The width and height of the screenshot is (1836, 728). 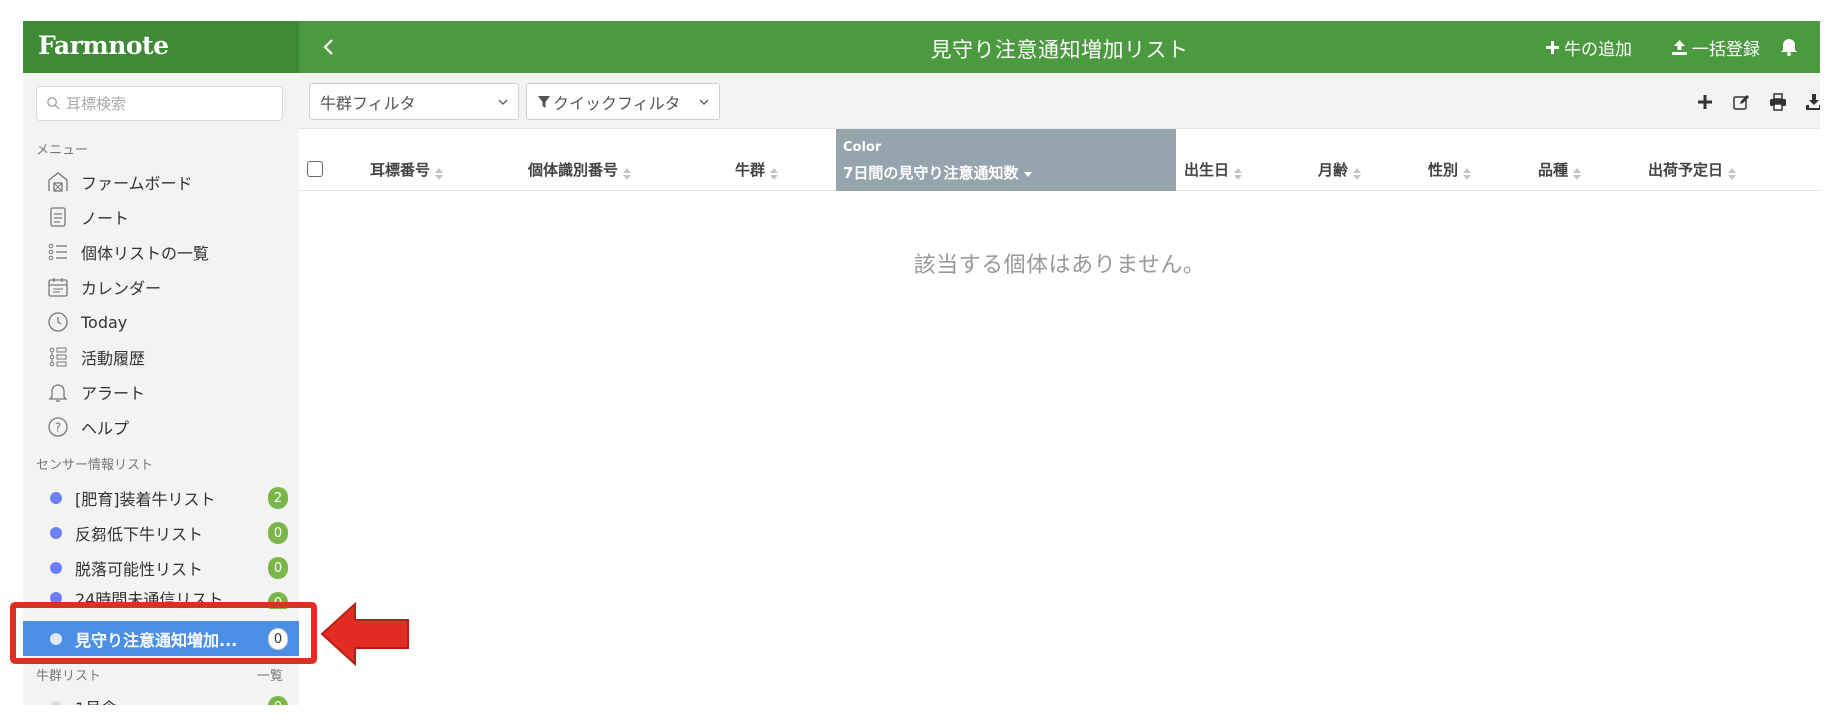 I want to click on toolbar: 牛群フィルタ クイックフィルタ, so click(x=1059, y=101).